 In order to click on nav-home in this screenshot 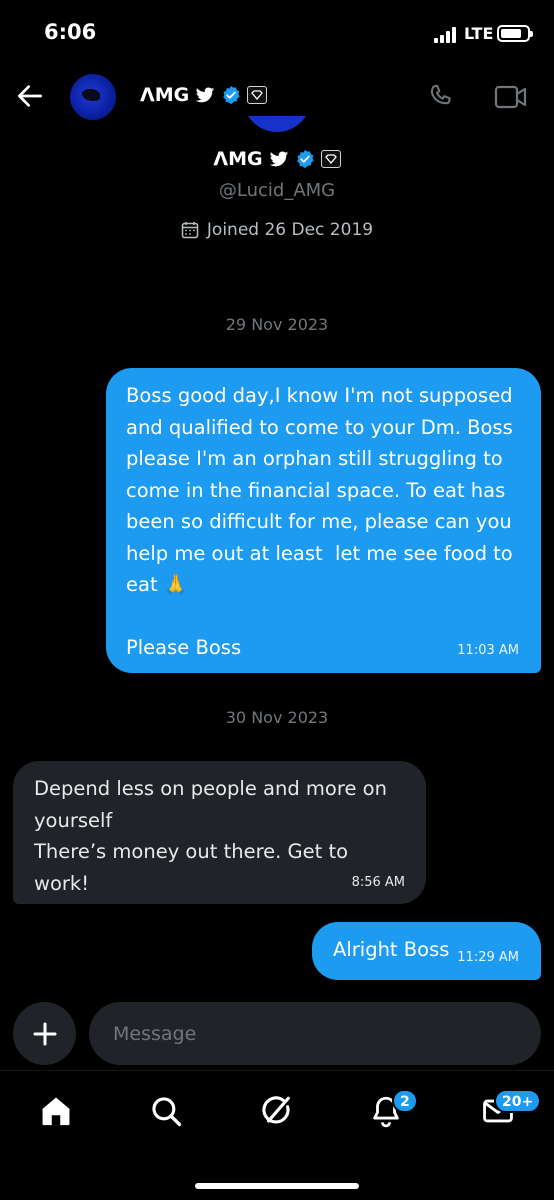, I will do `click(56, 1111)`.